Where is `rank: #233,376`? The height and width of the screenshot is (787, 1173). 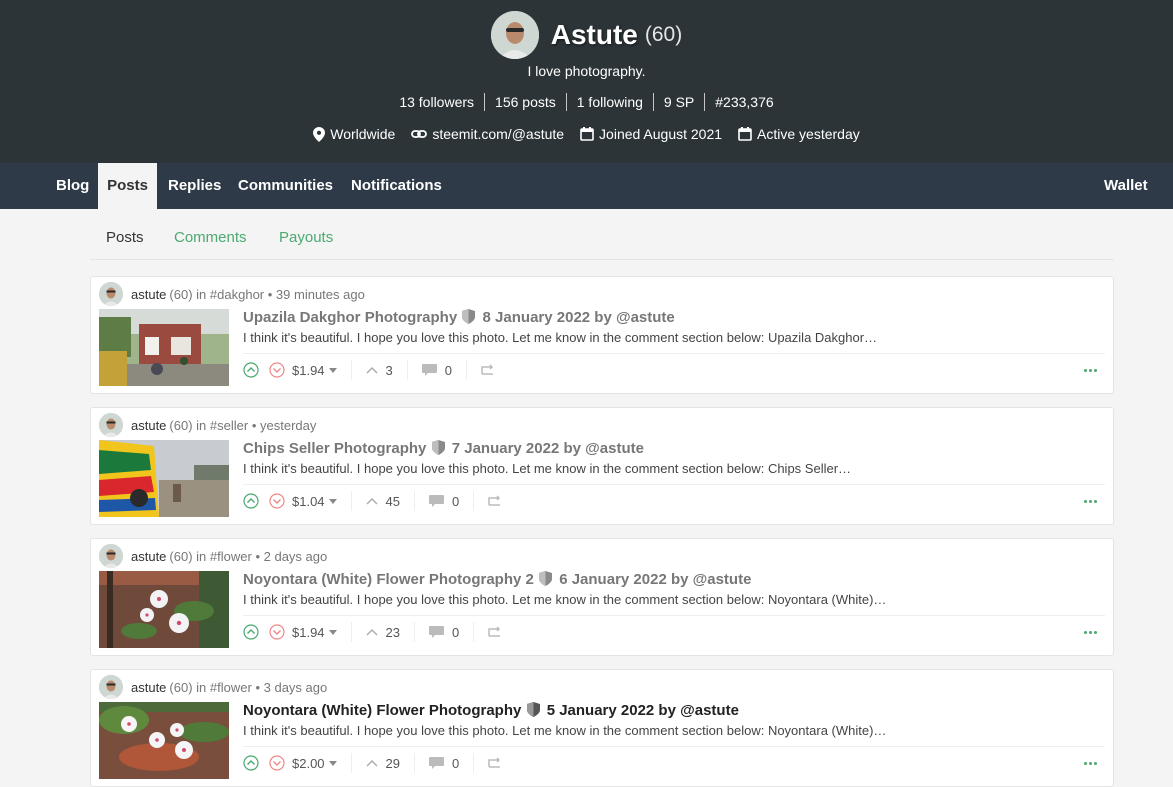
rank: #233,376 is located at coordinates (743, 102).